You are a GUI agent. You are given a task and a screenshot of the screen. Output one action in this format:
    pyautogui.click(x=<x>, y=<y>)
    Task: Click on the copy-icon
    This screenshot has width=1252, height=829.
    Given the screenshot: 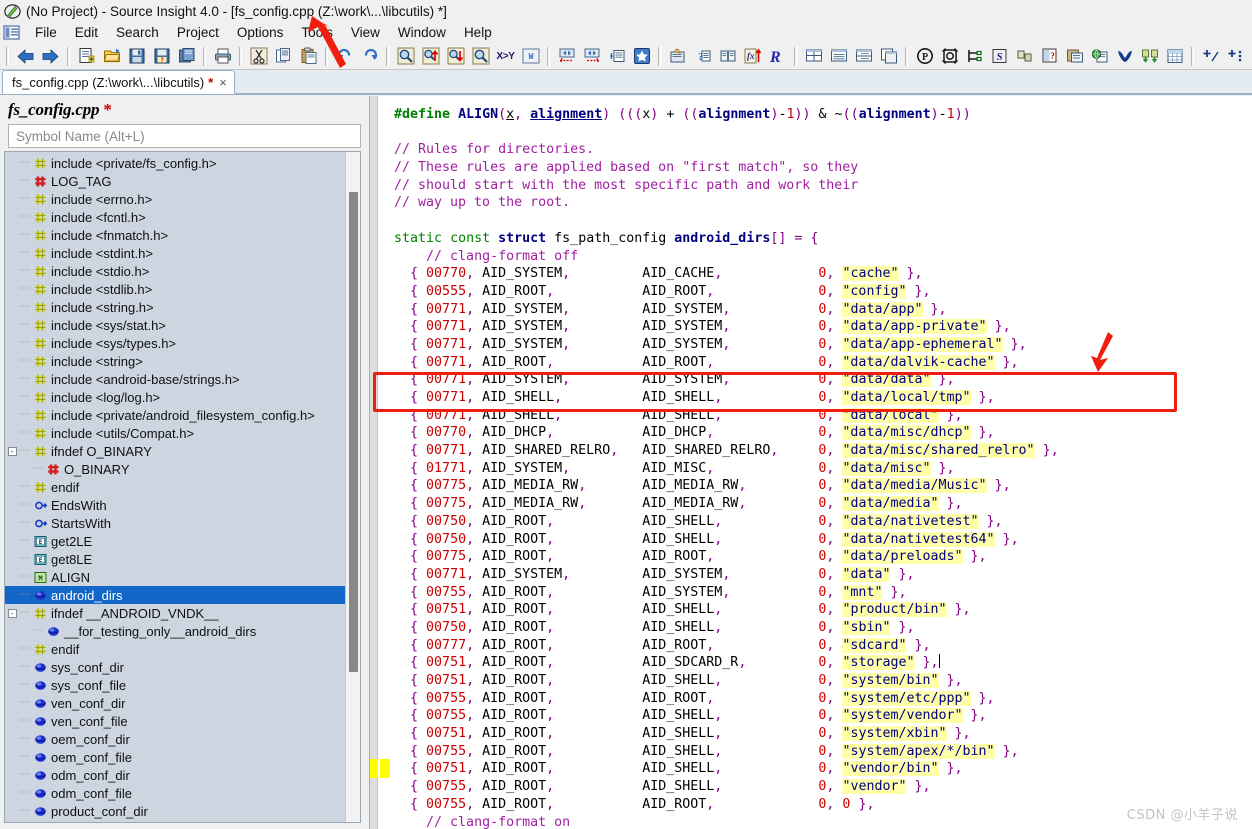 What is the action you would take?
    pyautogui.click(x=283, y=56)
    